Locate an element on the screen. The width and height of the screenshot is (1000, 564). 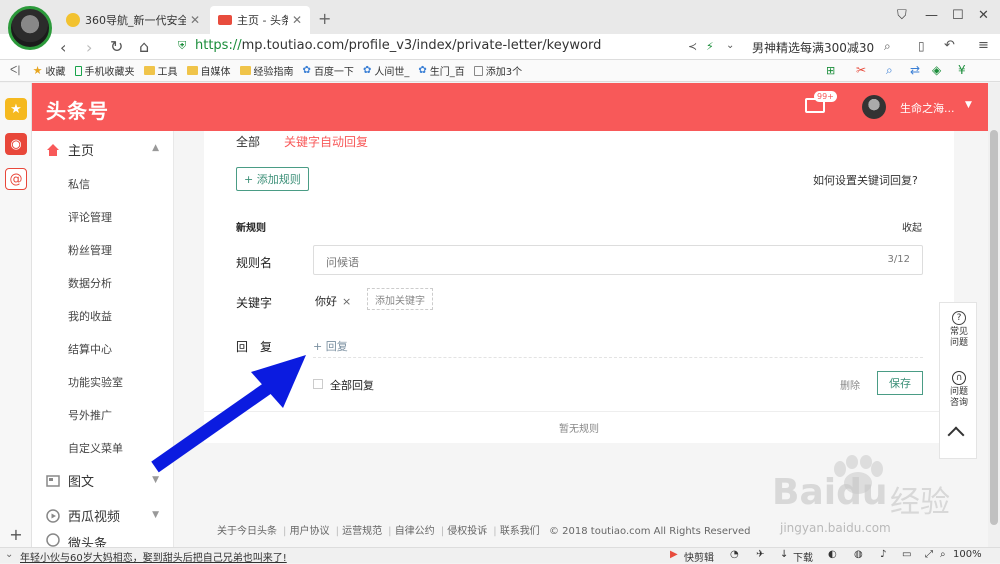
nav-graphic: 图文 is located at coordinates (70, 480).